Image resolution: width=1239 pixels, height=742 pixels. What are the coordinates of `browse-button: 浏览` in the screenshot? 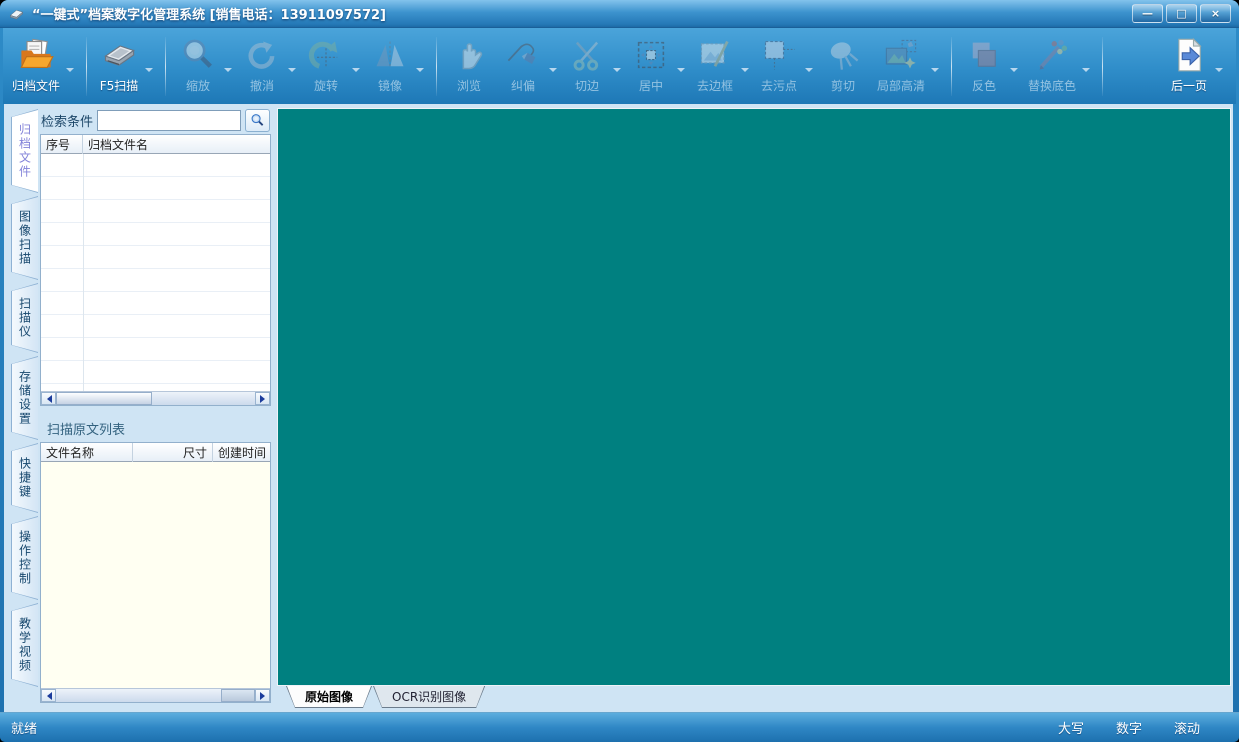 It's located at (471, 66).